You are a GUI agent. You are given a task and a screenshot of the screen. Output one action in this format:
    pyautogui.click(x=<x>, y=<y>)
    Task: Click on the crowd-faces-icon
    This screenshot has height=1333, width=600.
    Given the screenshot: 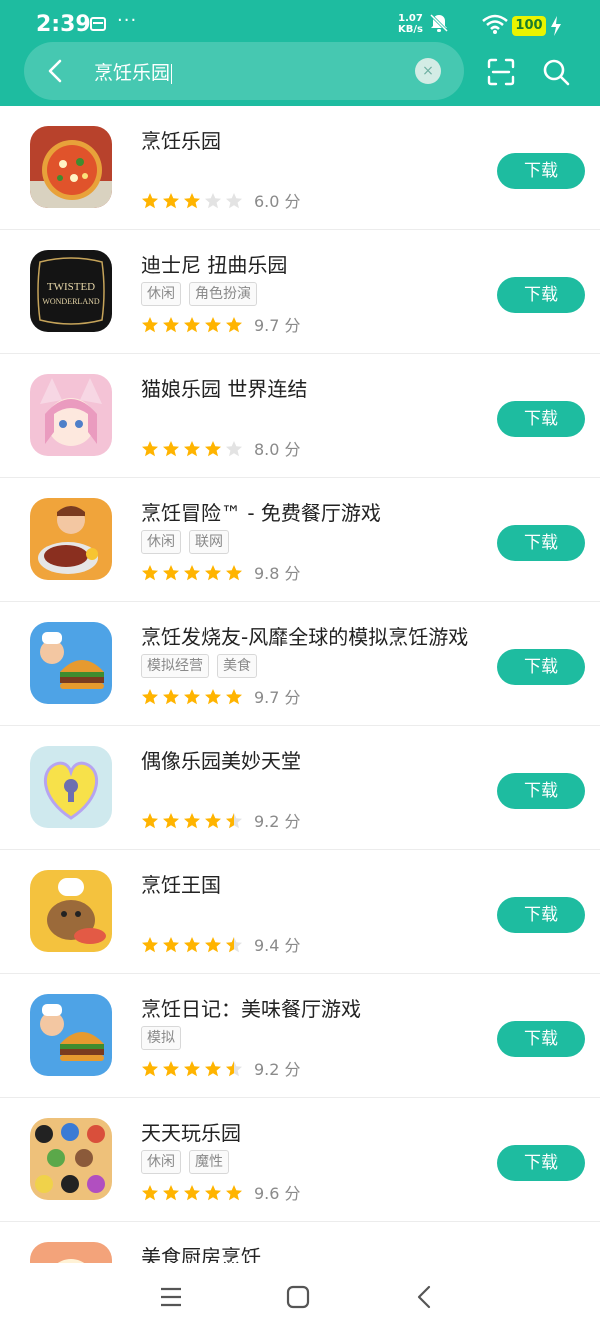 What is the action you would take?
    pyautogui.click(x=71, y=1159)
    